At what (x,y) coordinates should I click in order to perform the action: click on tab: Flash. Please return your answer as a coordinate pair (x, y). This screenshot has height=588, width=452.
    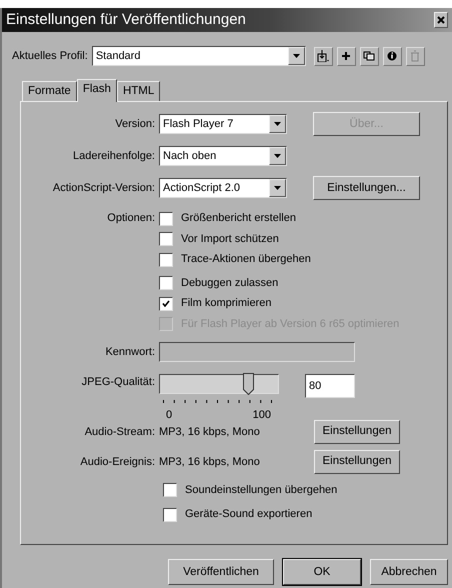
    Looking at the image, I should click on (96, 90).